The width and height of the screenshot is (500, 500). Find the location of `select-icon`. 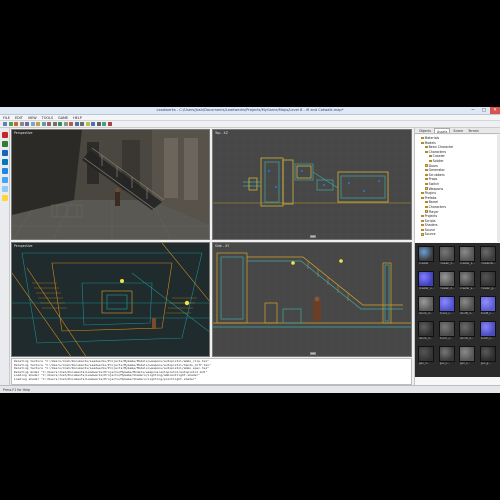

select-icon is located at coordinates (5, 135).